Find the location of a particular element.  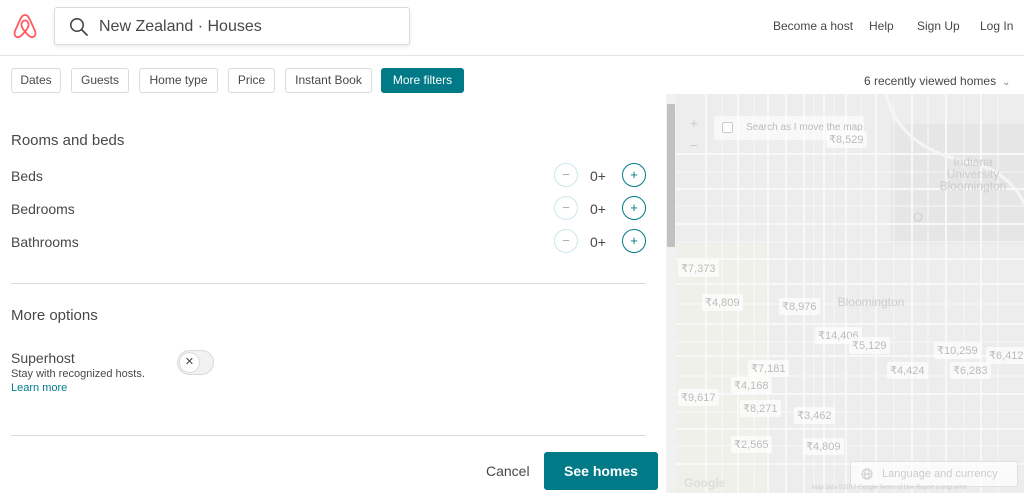

recently-viewed-dropdown: 6 recently viewed homes ⌄ is located at coordinates (937, 81).